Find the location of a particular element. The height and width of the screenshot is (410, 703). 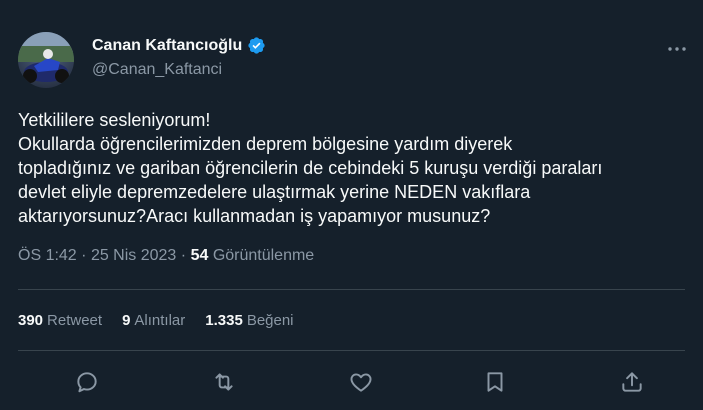

tweet-date: 25 Nis 2023 is located at coordinates (133, 255).